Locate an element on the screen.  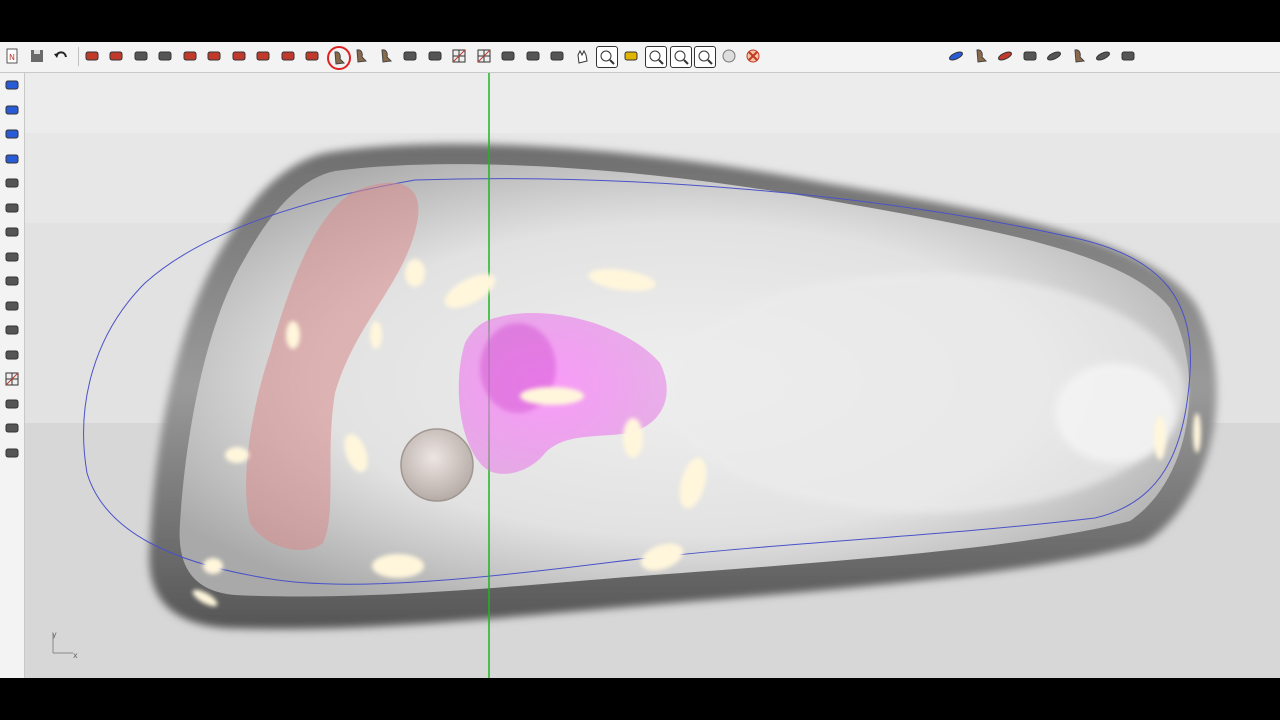
axis-x-label: x is located at coordinates (75, 655).